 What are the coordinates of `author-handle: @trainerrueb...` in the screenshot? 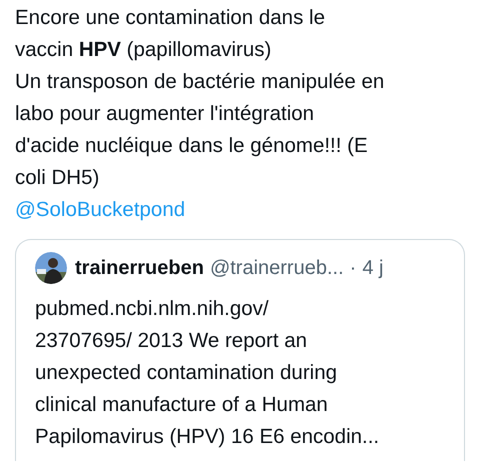 It's located at (277, 268).